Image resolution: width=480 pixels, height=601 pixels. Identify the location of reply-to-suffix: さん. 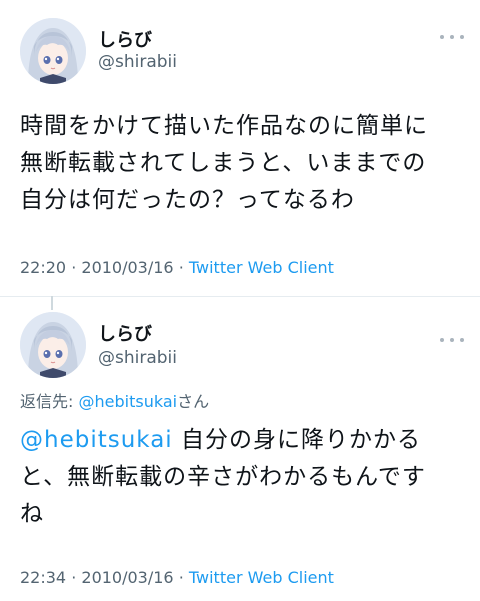
(193, 401).